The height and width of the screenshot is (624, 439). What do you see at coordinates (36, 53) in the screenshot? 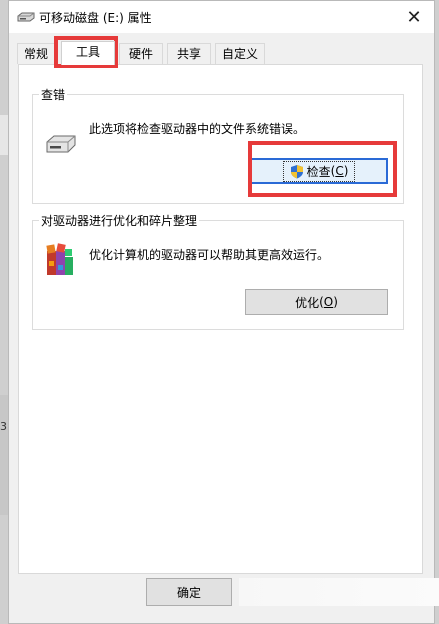
I see `tab-general: 常规` at bounding box center [36, 53].